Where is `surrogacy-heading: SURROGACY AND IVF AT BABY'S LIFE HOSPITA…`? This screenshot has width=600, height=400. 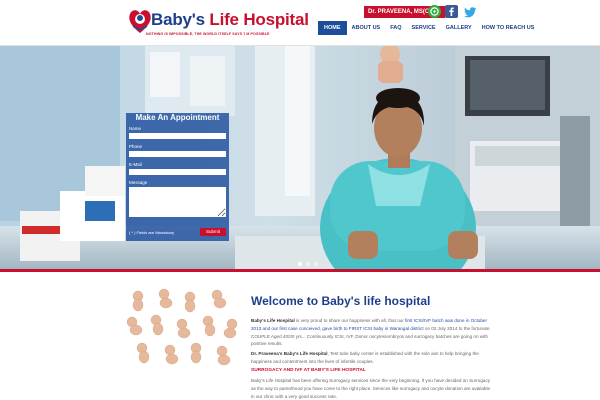 surrogacy-heading: SURROGACY AND IVF AT BABY'S LIFE HOSPITA… is located at coordinates (308, 370).